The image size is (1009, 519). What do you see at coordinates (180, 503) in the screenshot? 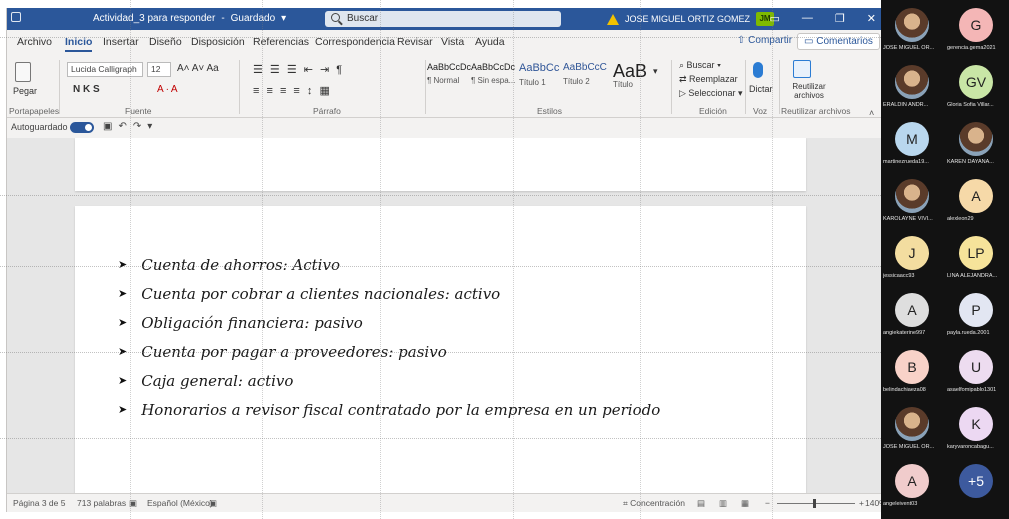
I see `language: Español (México)` at bounding box center [180, 503].